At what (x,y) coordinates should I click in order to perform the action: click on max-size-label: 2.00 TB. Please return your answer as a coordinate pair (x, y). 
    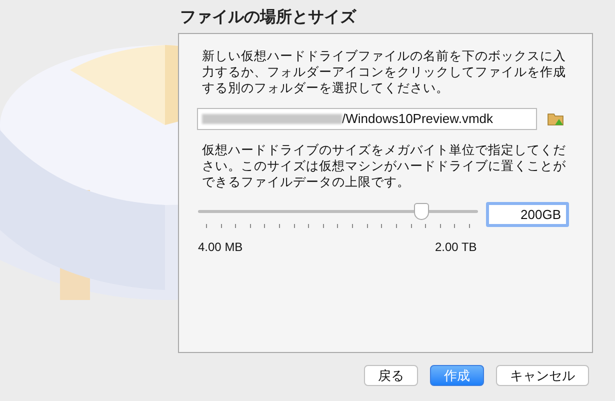
    Looking at the image, I should click on (456, 247).